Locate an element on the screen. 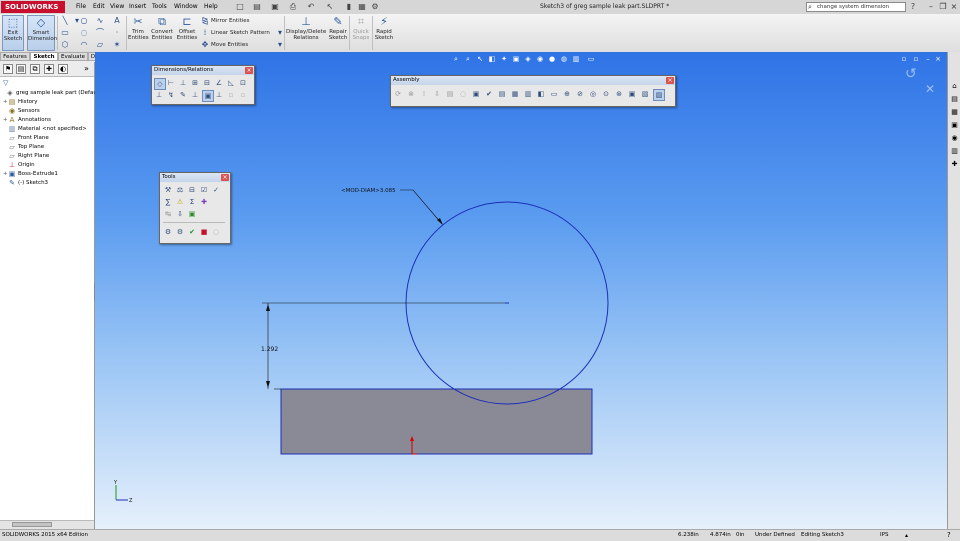 This screenshot has width=960, height=541. polygon-icon: ⬡ is located at coordinates (65, 45).